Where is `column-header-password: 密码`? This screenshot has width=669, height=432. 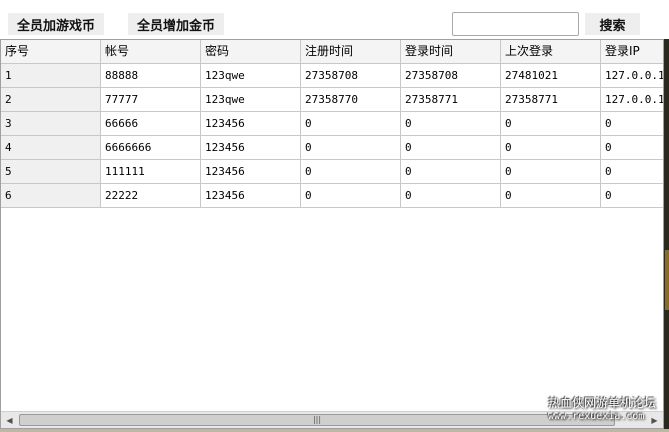
column-header-password: 密码 is located at coordinates (251, 52).